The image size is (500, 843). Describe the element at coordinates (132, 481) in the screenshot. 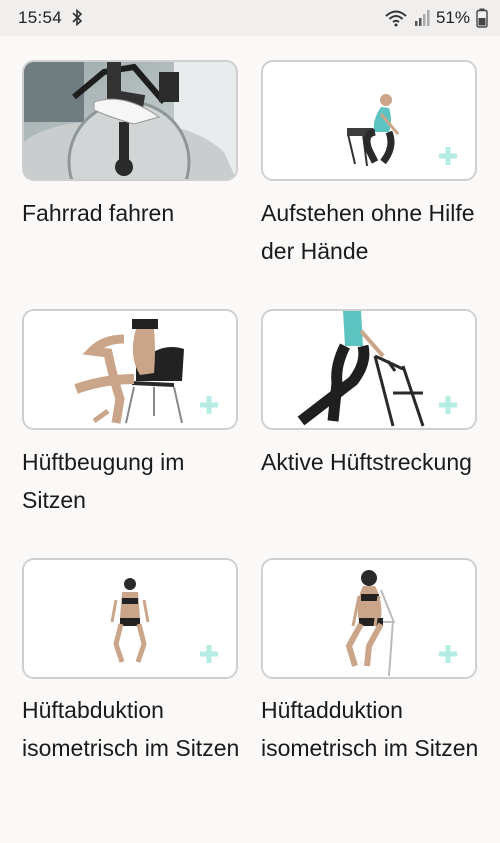

I see `exercise-title-hip-flexion: Hüftbeugung im Sitzen` at that location.